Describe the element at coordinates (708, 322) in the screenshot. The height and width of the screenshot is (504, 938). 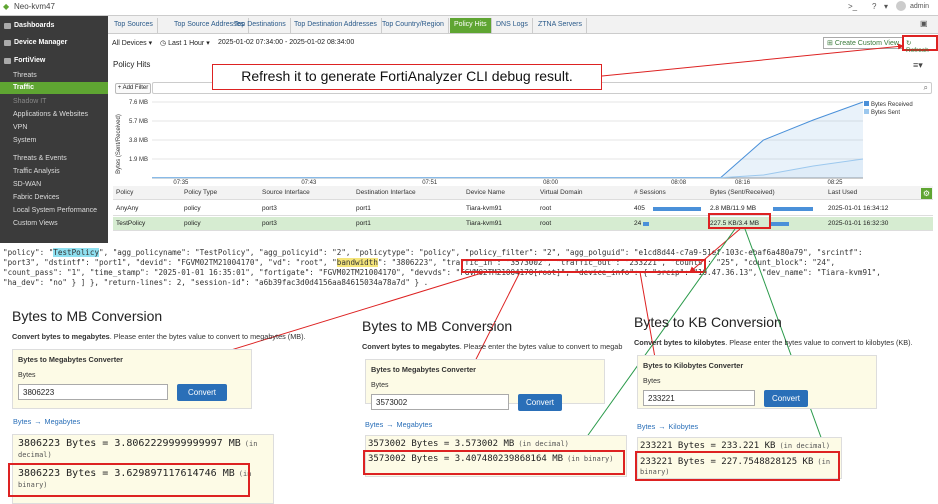
I see `converter-title: Bytes to KB Conversion` at that location.